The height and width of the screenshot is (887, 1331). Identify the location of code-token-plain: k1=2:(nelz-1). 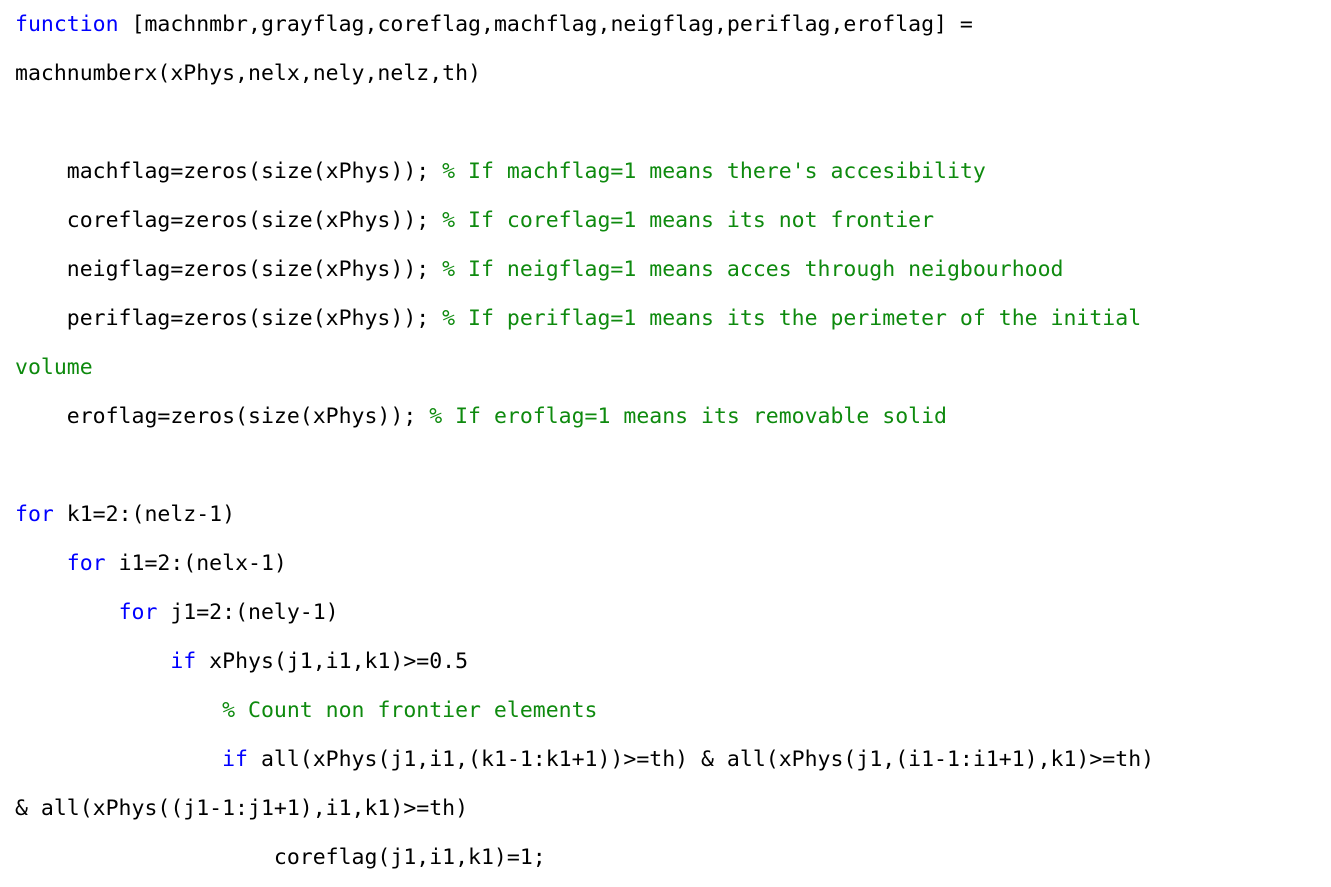
(144, 514).